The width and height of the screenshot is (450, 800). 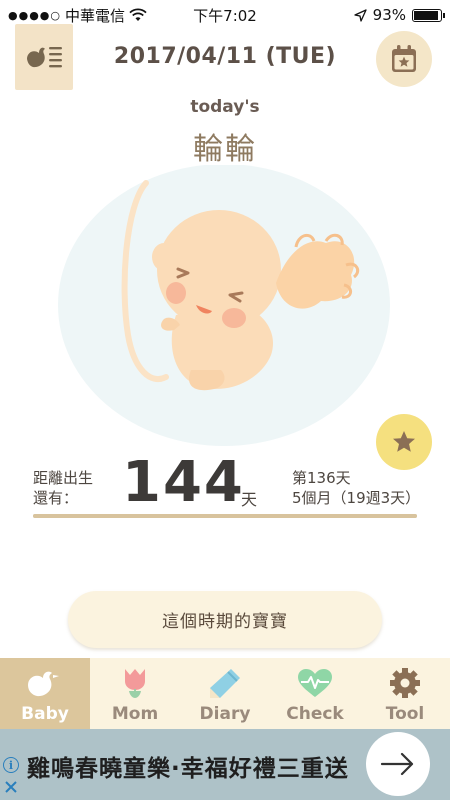 I want to click on tab-tool: Tool, so click(x=405, y=693).